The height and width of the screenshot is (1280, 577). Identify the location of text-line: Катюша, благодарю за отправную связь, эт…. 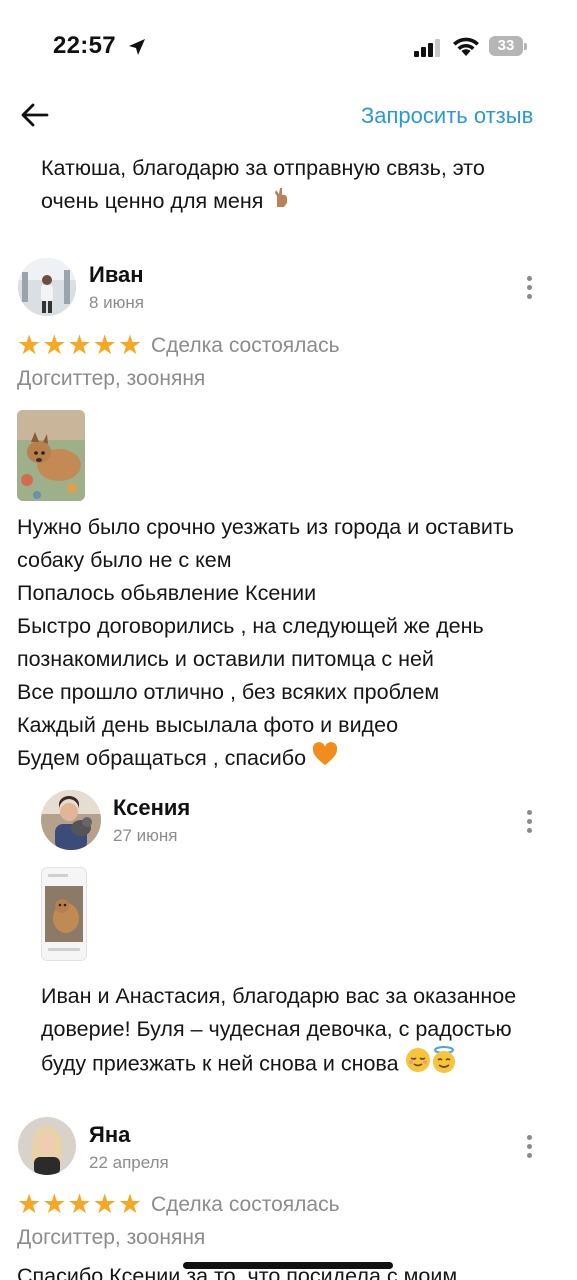
(263, 168).